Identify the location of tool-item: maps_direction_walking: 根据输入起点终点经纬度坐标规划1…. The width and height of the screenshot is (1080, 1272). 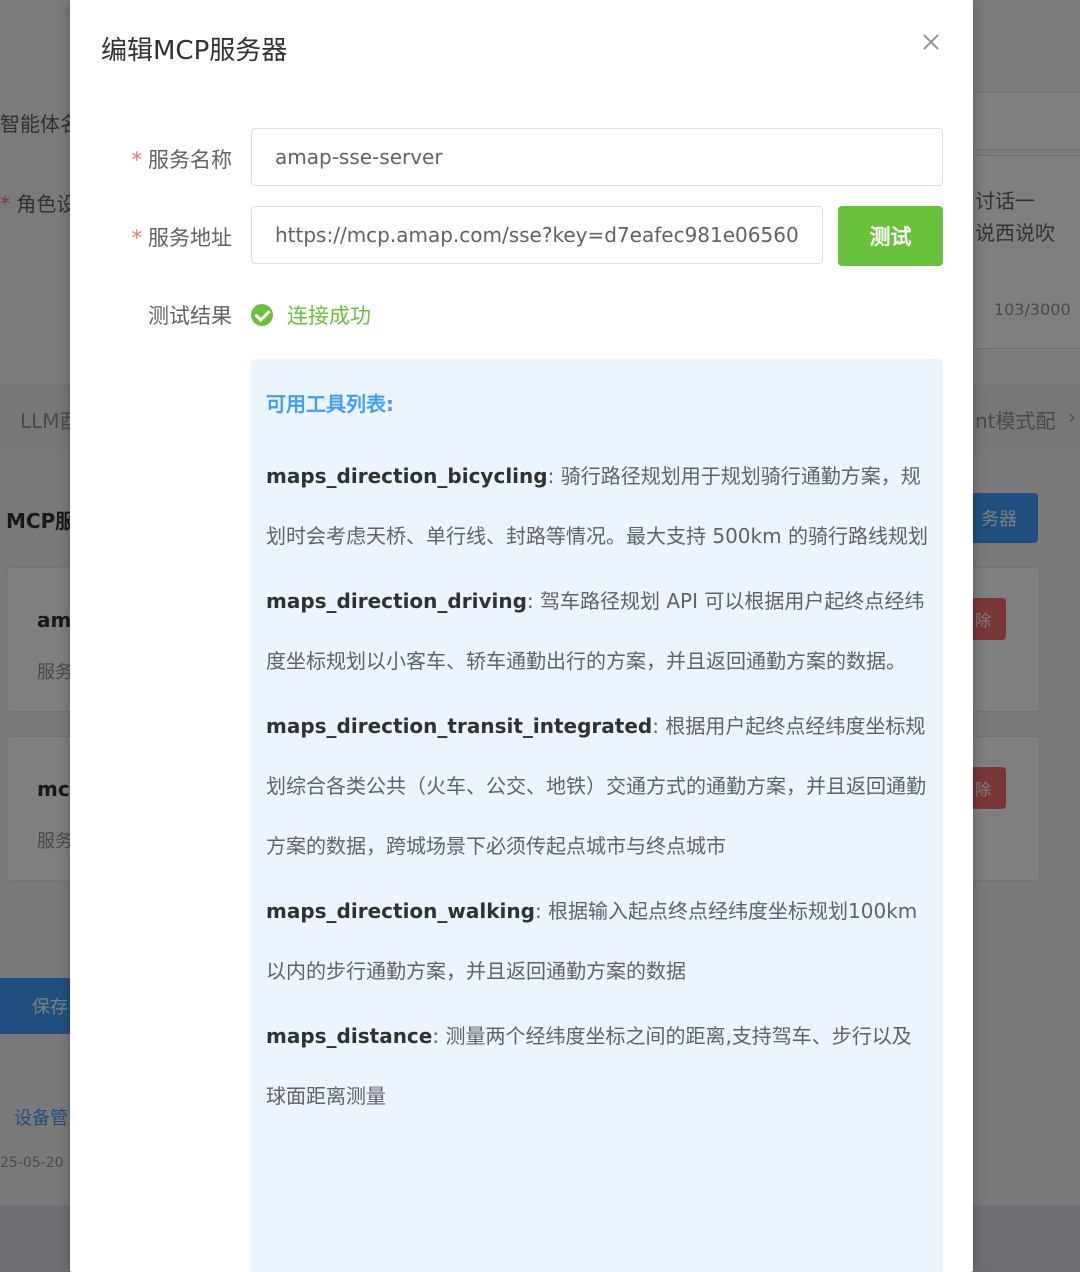
(597, 941).